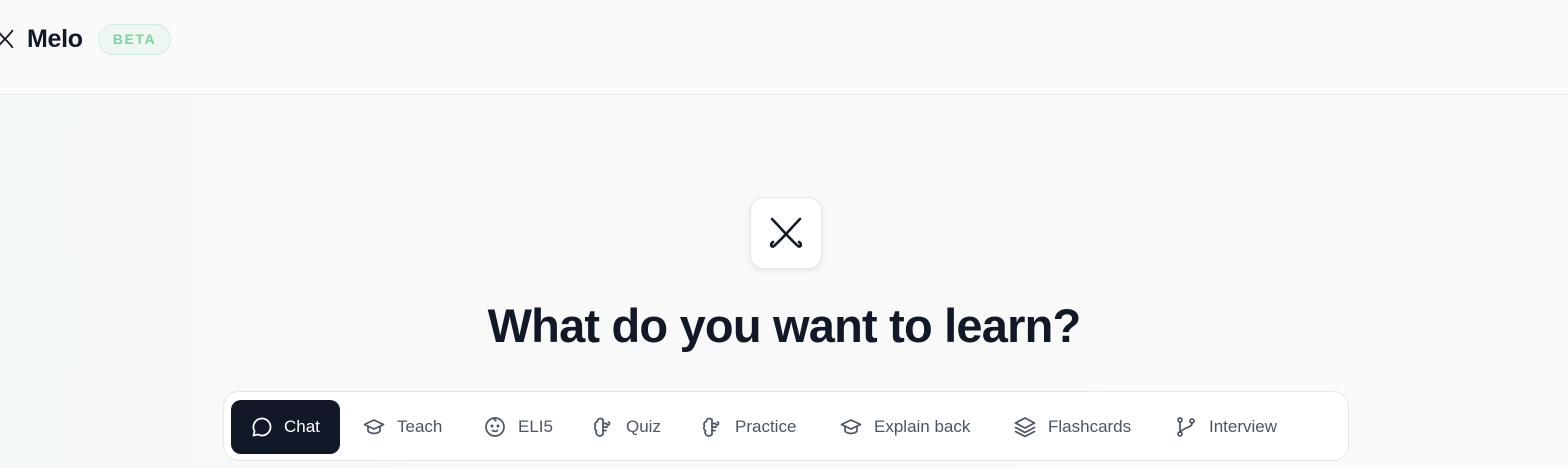  Describe the element at coordinates (1243, 426) in the screenshot. I see `mode-label: Interview` at that location.